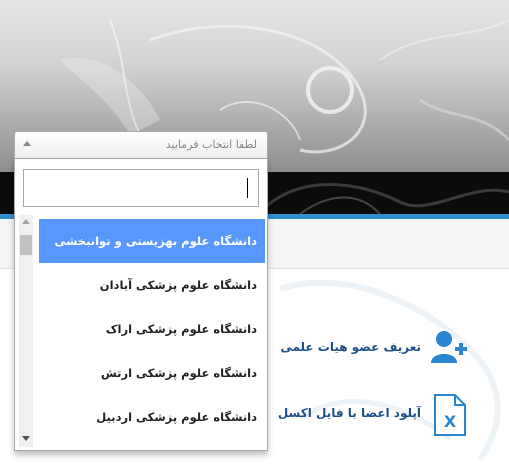 This screenshot has width=509, height=464. What do you see at coordinates (26, 331) in the screenshot?
I see `dropdown-scrollbar` at bounding box center [26, 331].